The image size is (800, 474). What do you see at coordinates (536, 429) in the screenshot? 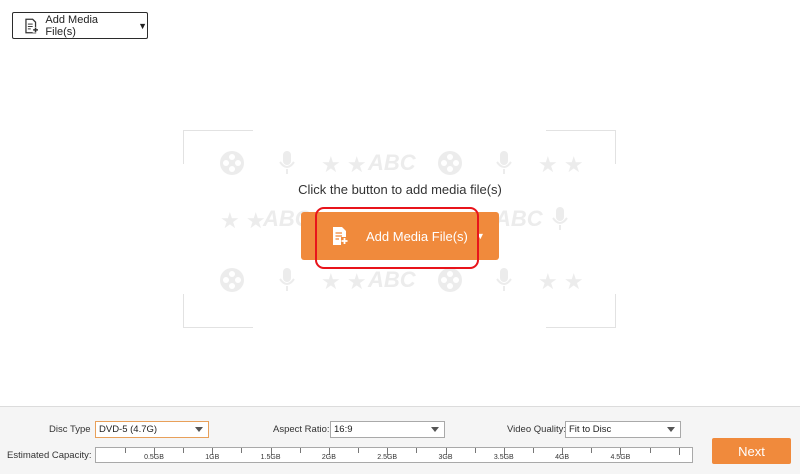
I see `video-quality-label: Video Quality:` at bounding box center [536, 429].